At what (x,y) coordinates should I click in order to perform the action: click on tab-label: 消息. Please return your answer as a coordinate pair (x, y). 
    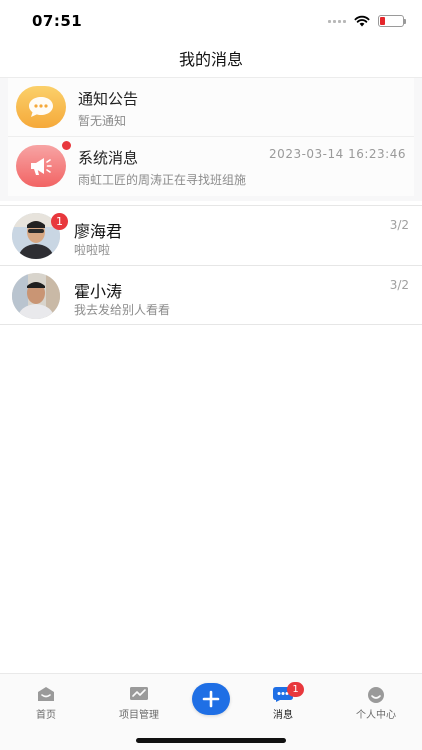
    Looking at the image, I should click on (283, 715).